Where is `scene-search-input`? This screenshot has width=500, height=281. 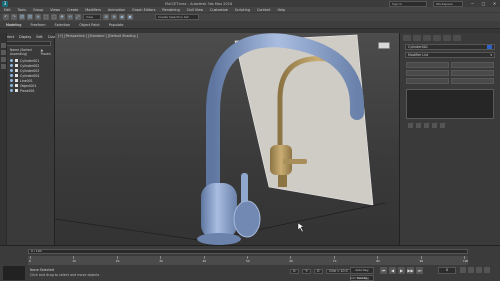
scene-search-input is located at coordinates (27, 43).